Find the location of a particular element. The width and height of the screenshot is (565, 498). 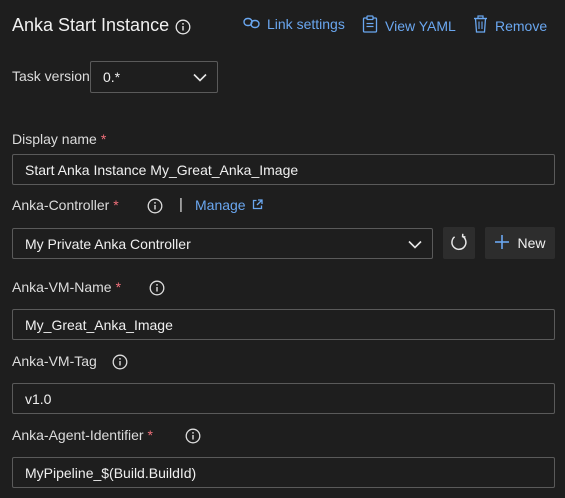

page-title: Anka Start Instance is located at coordinates (91, 25).